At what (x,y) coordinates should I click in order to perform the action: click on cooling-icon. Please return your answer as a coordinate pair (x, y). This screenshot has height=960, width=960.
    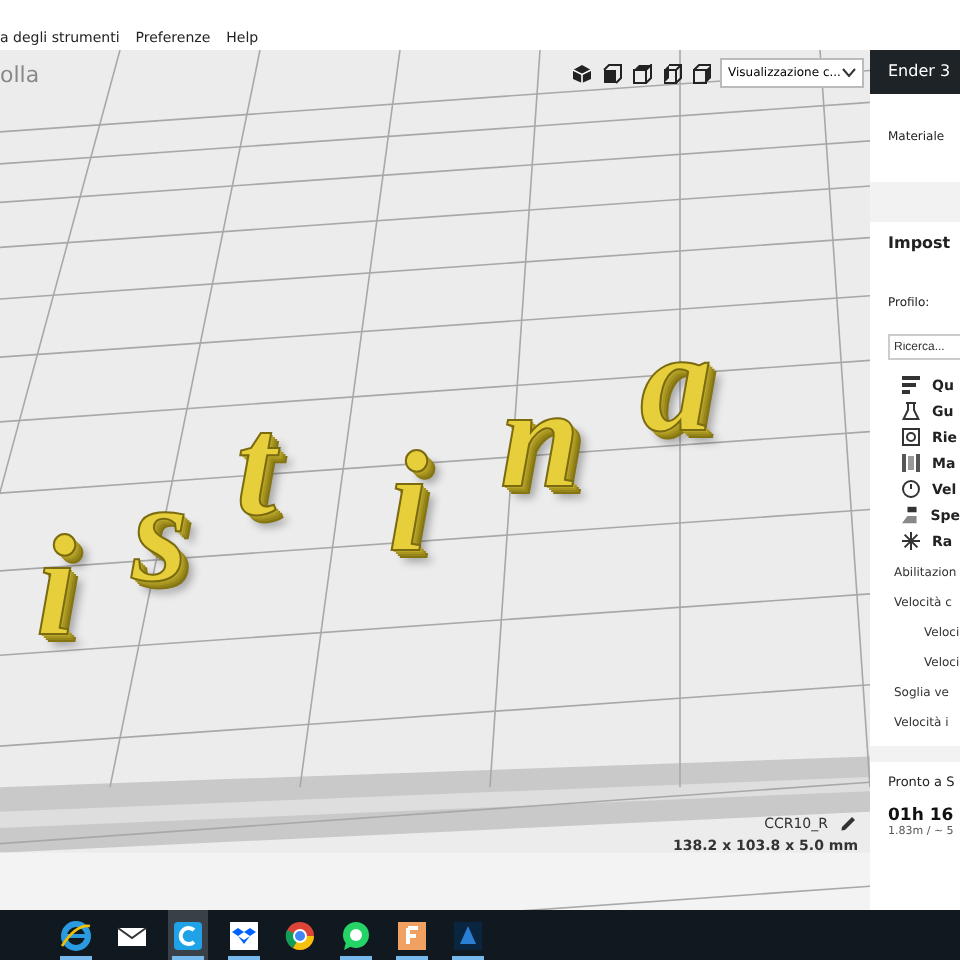
    Looking at the image, I should click on (911, 541).